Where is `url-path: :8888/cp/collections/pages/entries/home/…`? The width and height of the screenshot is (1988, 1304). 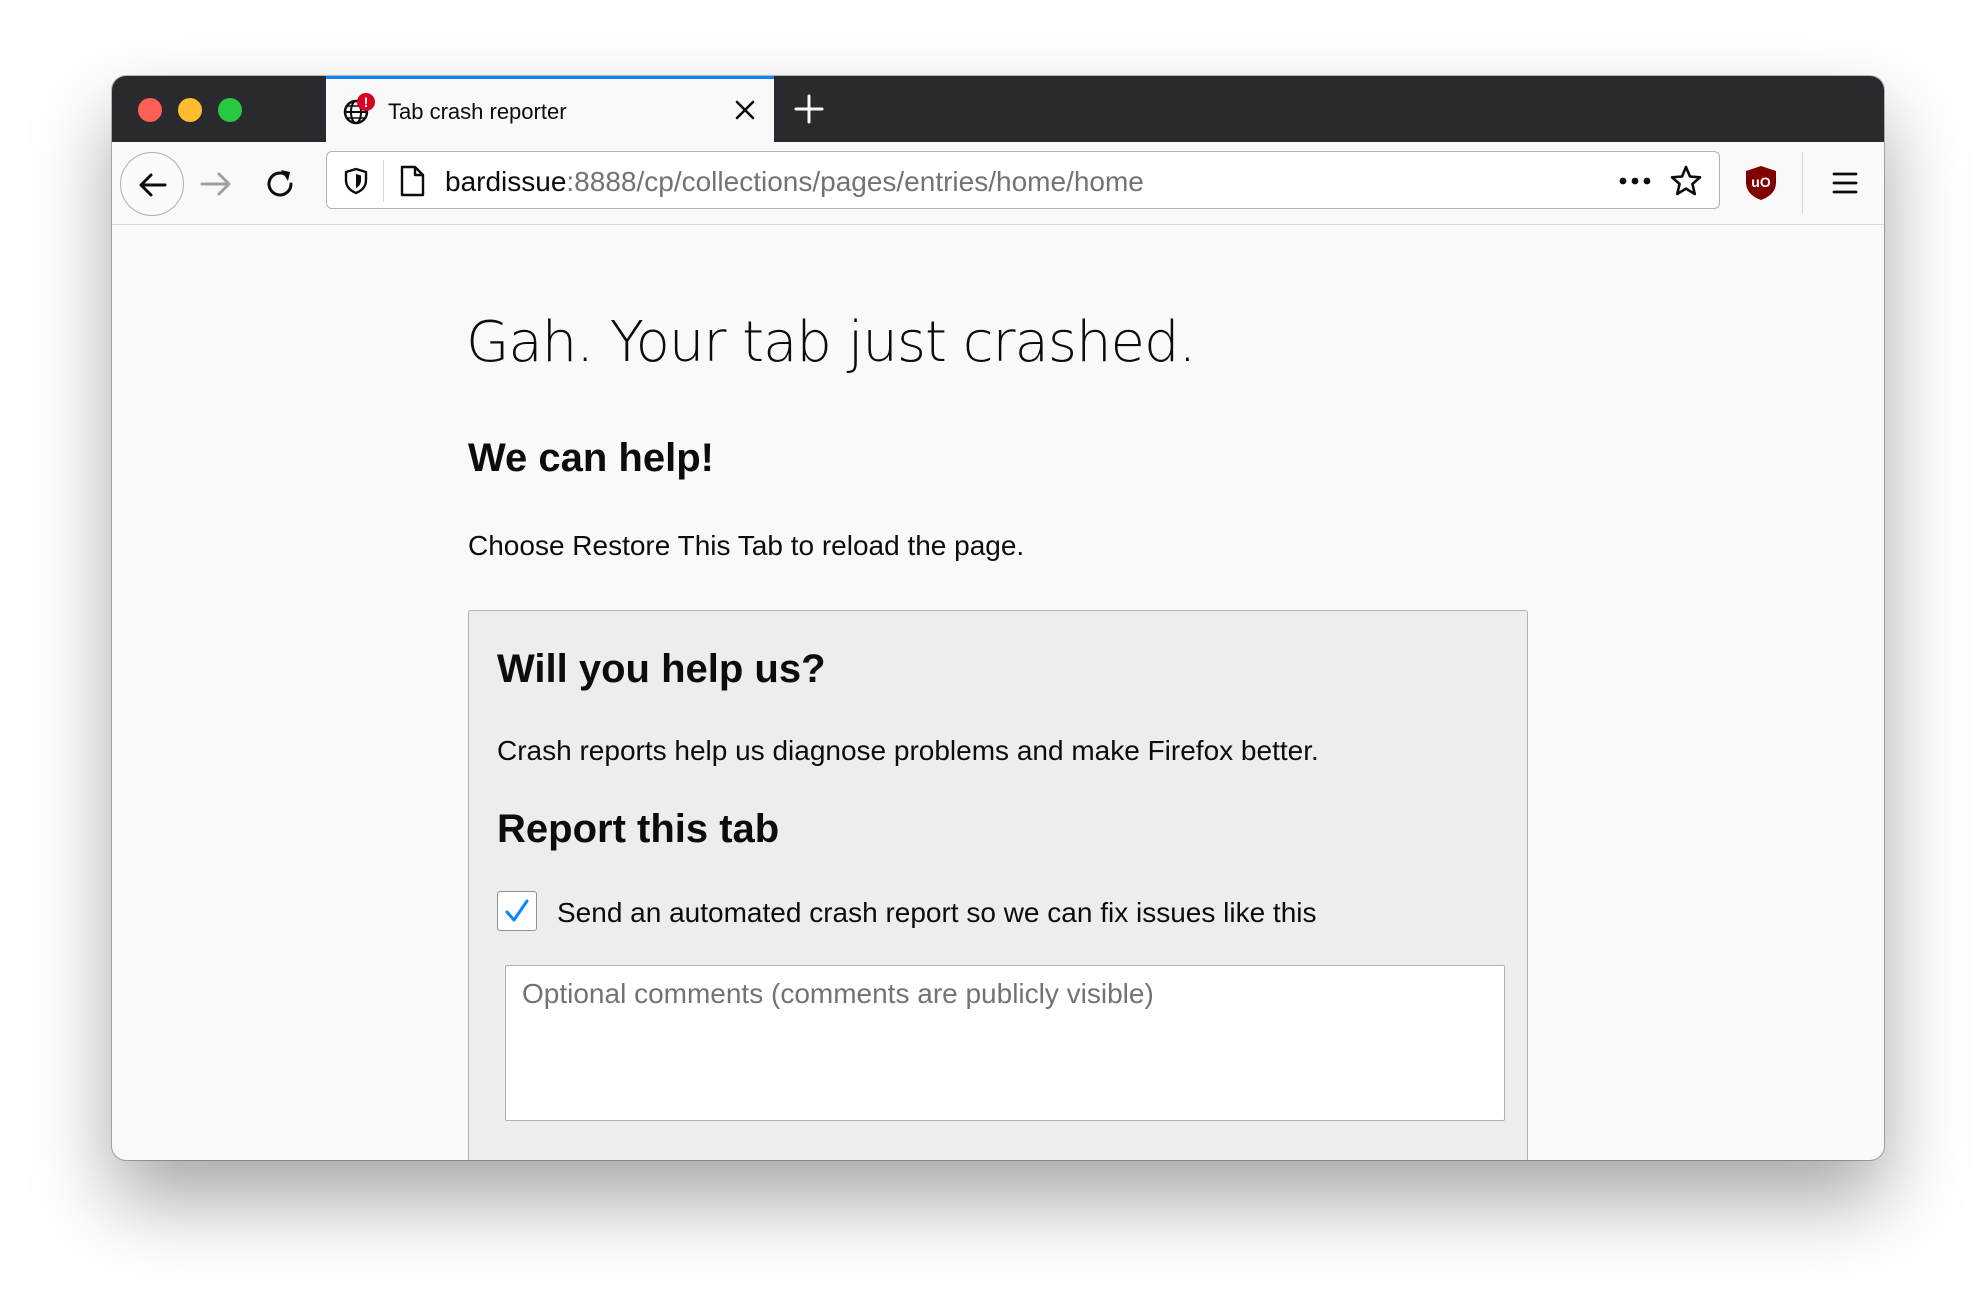
url-path: :8888/cp/collections/pages/entries/home/… is located at coordinates (855, 181).